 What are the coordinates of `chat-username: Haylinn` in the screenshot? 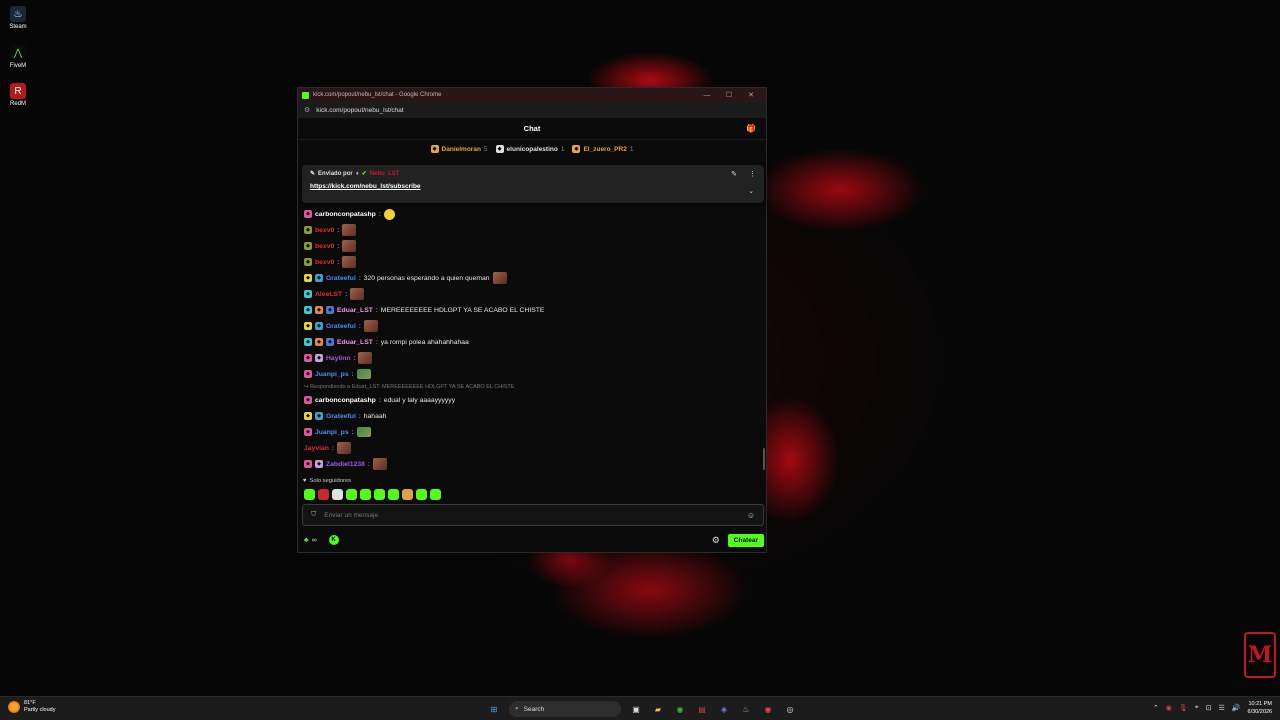 It's located at (338, 358).